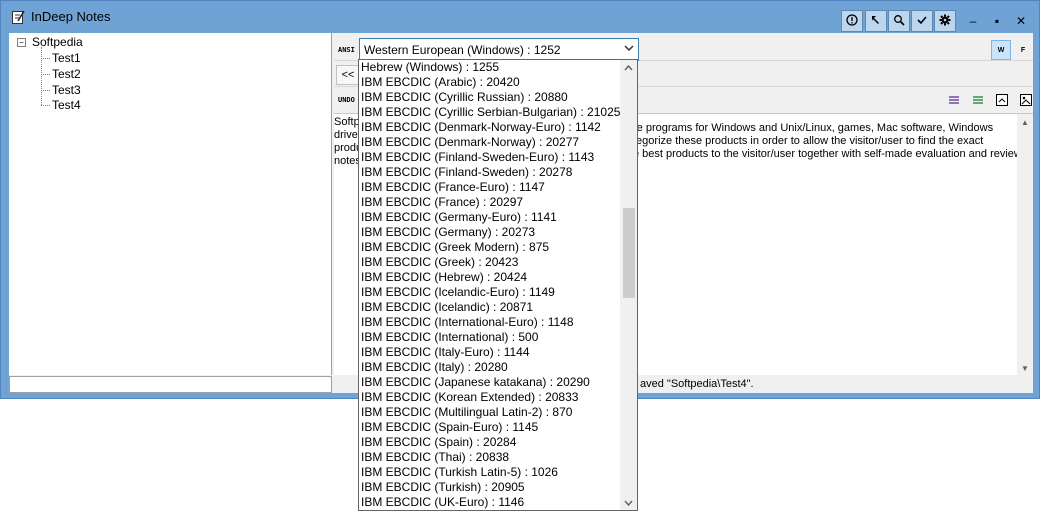 Image resolution: width=1040 pixels, height=511 pixels. I want to click on dropdown-scrollbar, so click(628, 285).